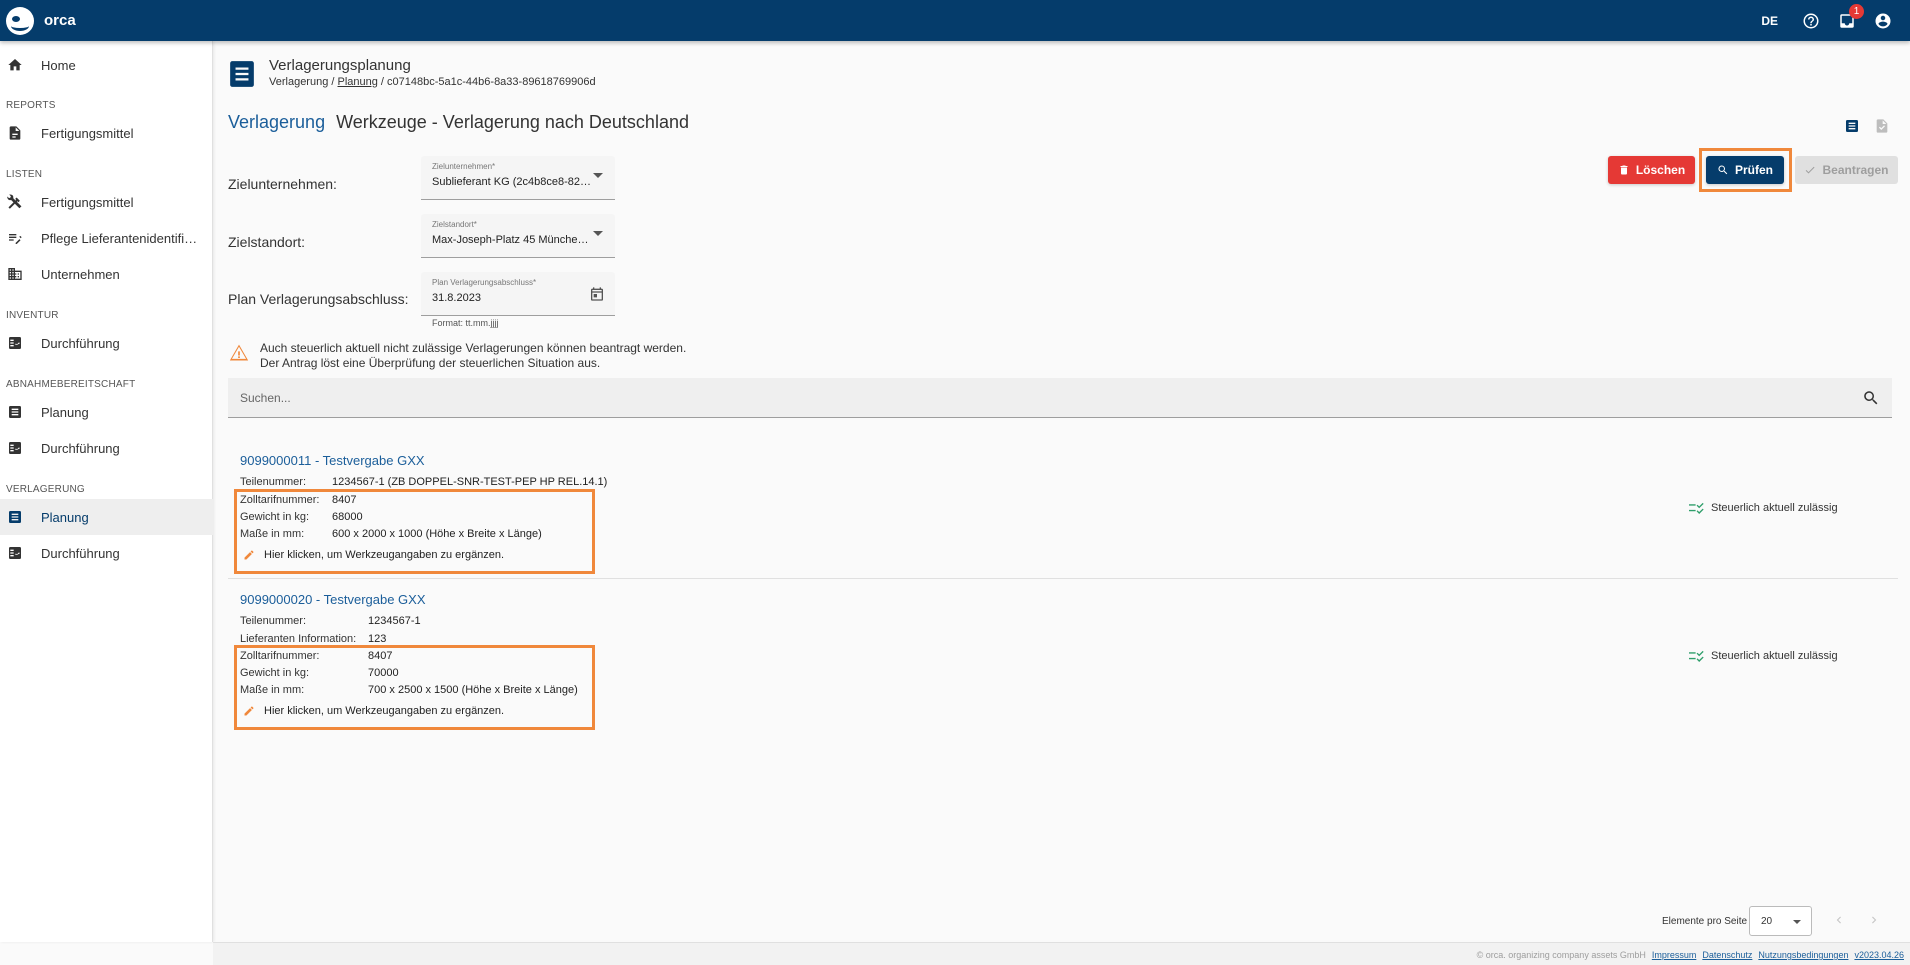 This screenshot has width=1910, height=965. I want to click on delete-button: Löschen, so click(1651, 170).